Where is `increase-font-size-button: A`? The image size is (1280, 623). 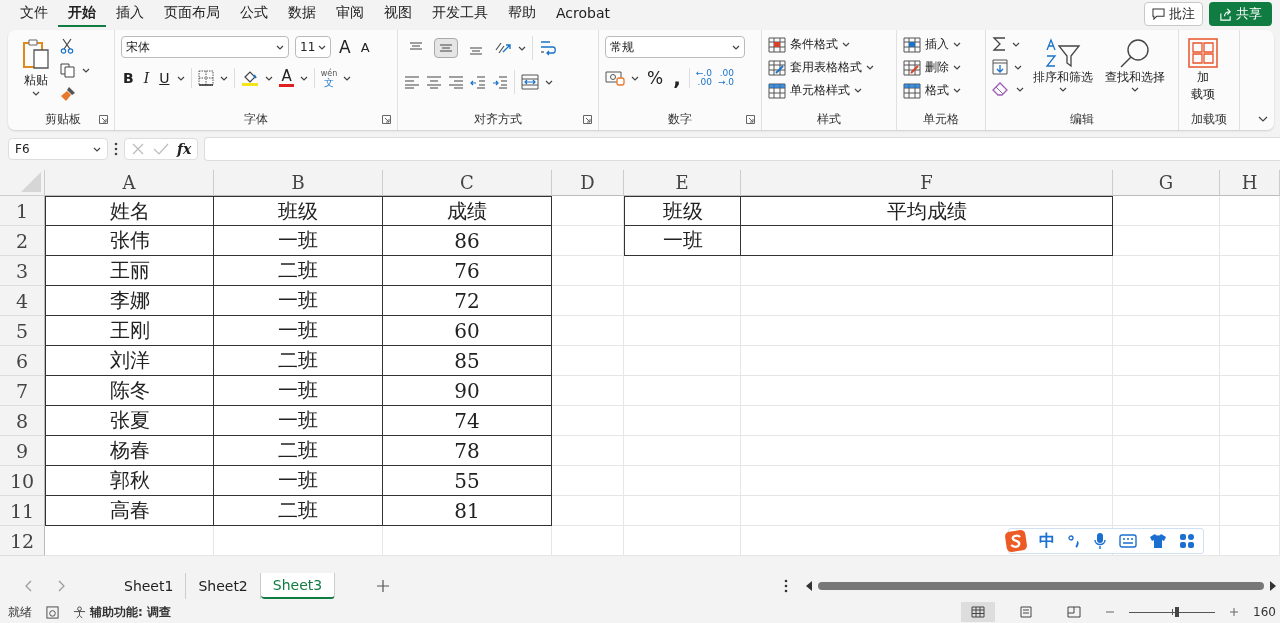 increase-font-size-button: A is located at coordinates (345, 47).